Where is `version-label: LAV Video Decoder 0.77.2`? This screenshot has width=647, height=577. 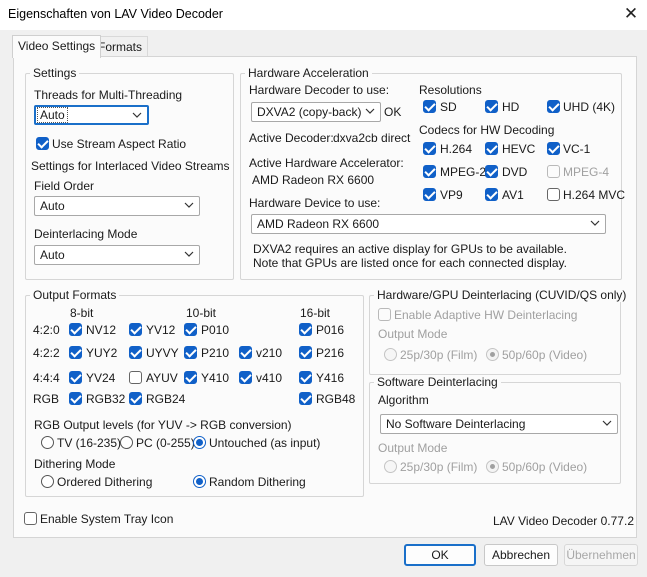
version-label: LAV Video Decoder 0.77.2 is located at coordinates (563, 521).